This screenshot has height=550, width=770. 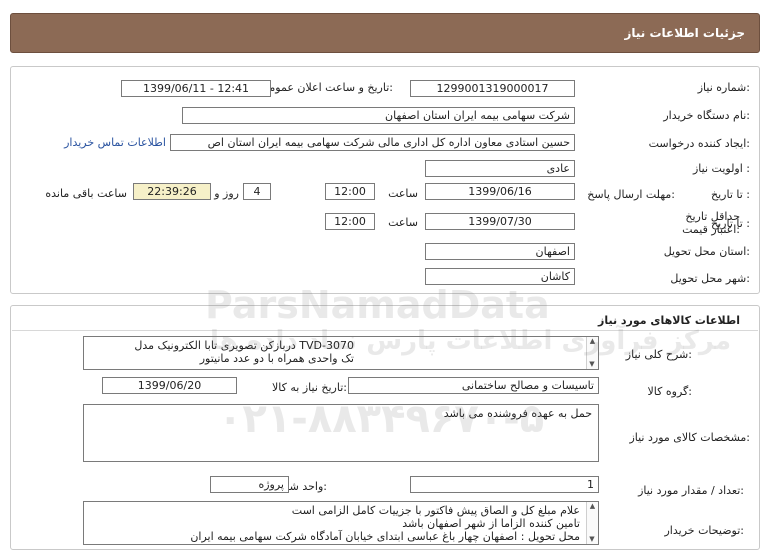 I want to click on specs-label: مشخصات کالای مورد نیاز:, so click(x=689, y=437).